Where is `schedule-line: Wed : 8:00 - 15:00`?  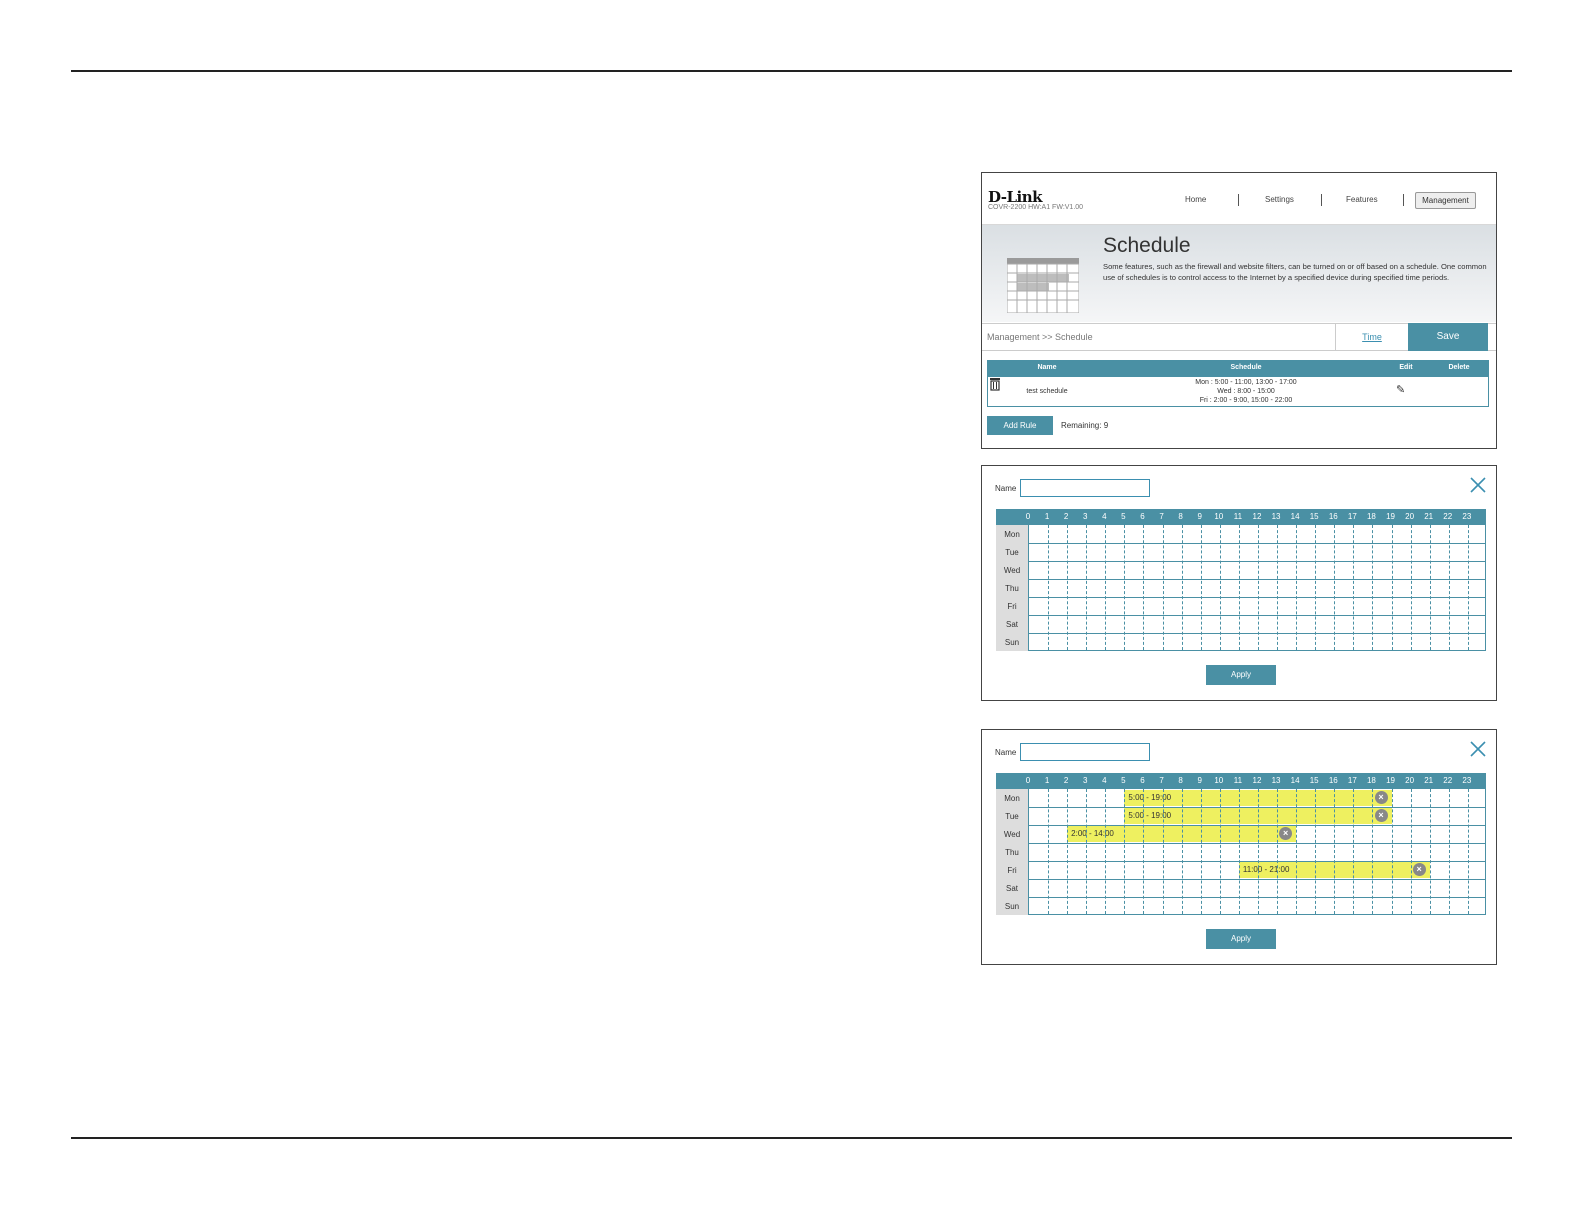
schedule-line: Wed : 8:00 - 15:00 is located at coordinates (1246, 391).